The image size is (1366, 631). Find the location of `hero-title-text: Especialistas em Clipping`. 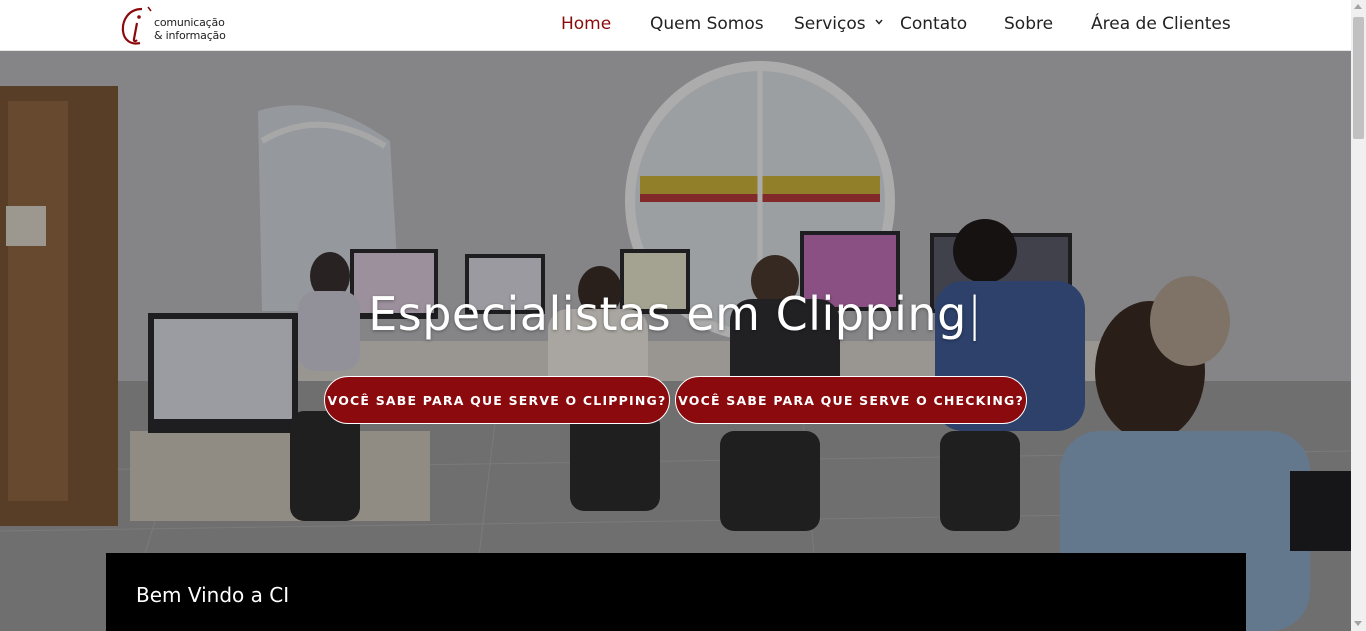

hero-title-text: Especialistas em Clipping is located at coordinates (667, 314).